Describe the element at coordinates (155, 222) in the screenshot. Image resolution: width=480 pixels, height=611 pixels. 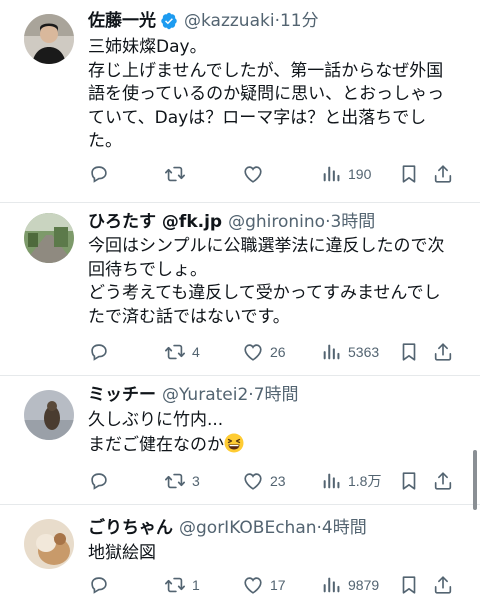
I see `author-name: ひろたす @fk.jp` at that location.